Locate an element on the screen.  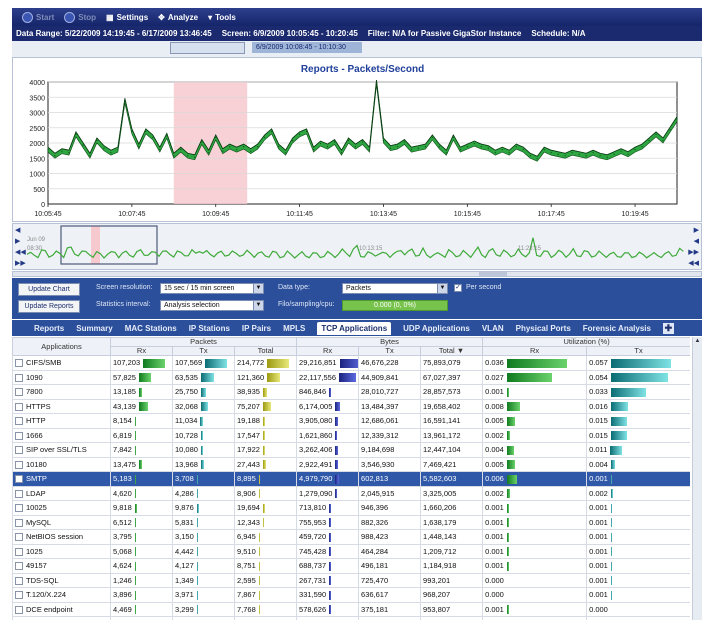
analyze-menu: ✥ Analyze is located at coordinates (178, 17).